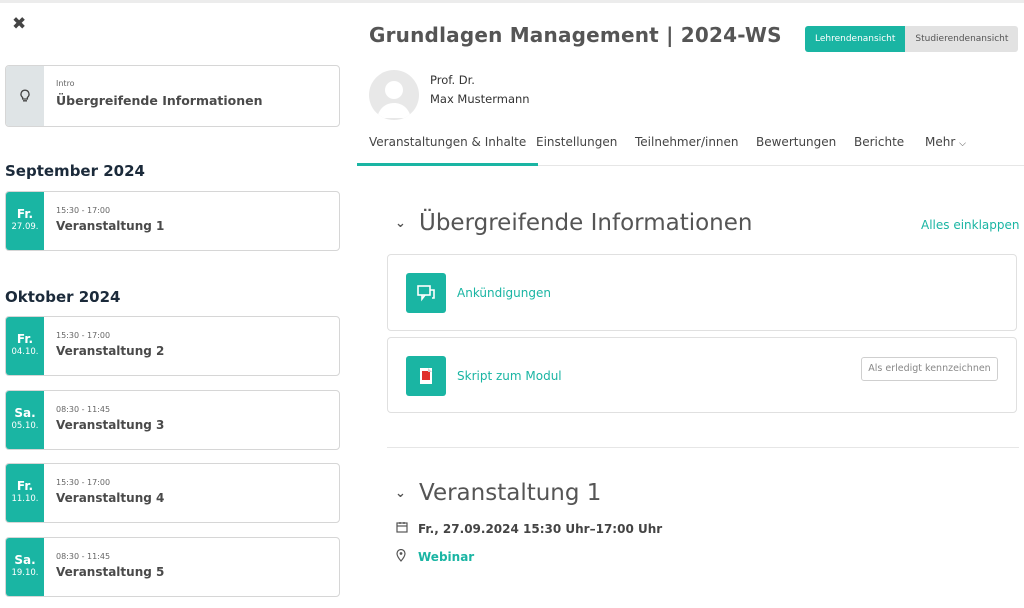 The height and width of the screenshot is (608, 1024). I want to click on intro-kicker: Intro, so click(65, 83).